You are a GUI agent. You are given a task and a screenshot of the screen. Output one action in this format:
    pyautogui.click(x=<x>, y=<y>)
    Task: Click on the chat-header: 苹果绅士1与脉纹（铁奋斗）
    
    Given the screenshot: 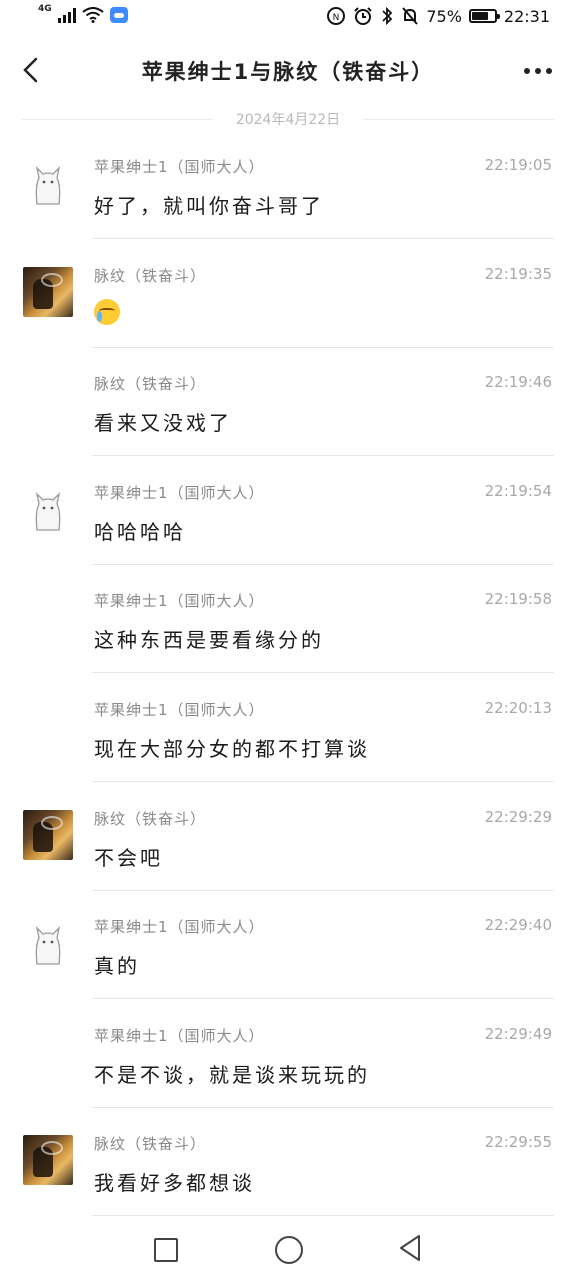 What is the action you would take?
    pyautogui.click(x=288, y=71)
    